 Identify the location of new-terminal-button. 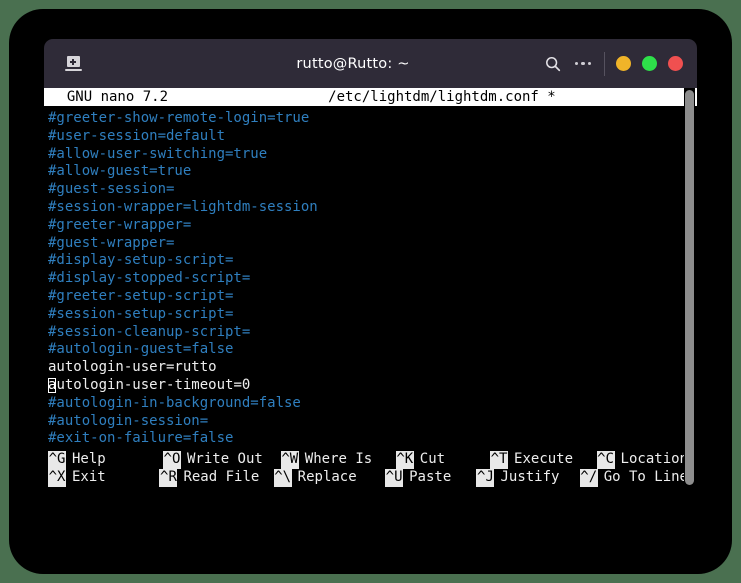
(73, 64).